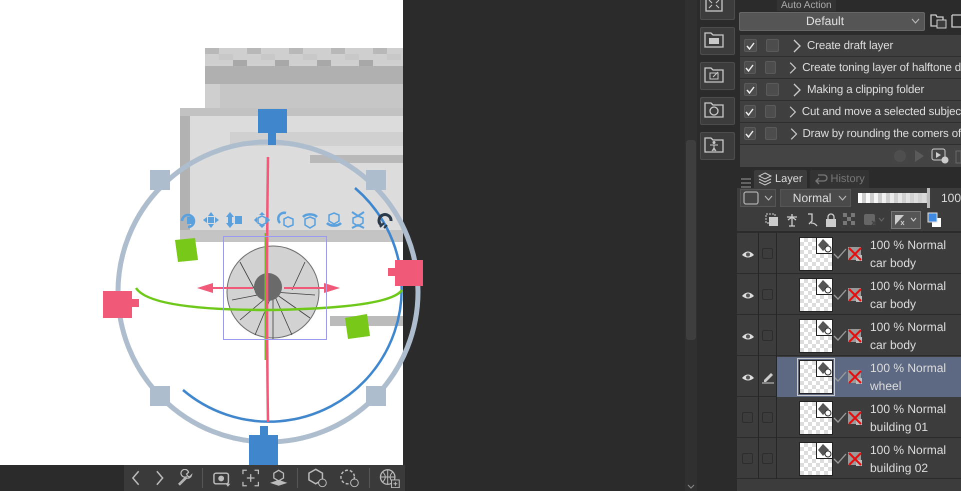 The width and height of the screenshot is (961, 491). I want to click on wheel-drawing, so click(273, 293).